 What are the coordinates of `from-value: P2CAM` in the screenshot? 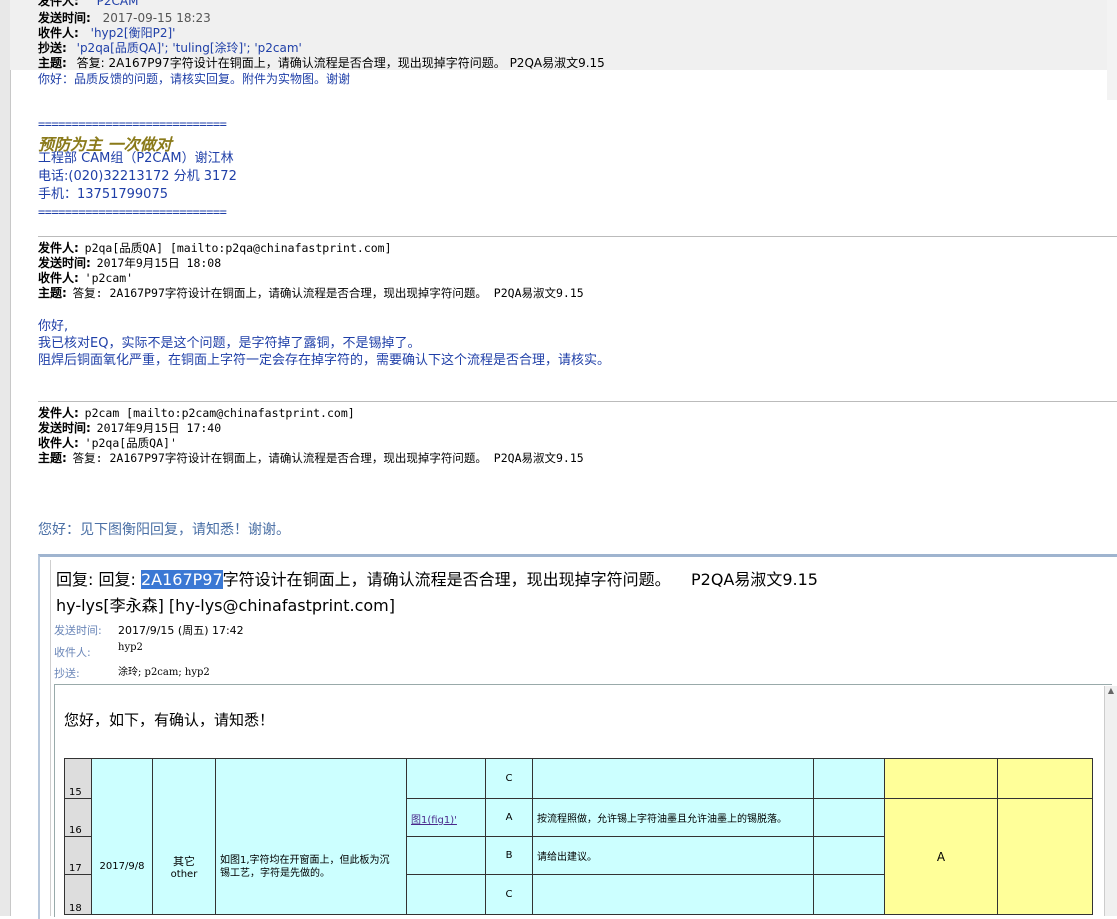 It's located at (118, 4).